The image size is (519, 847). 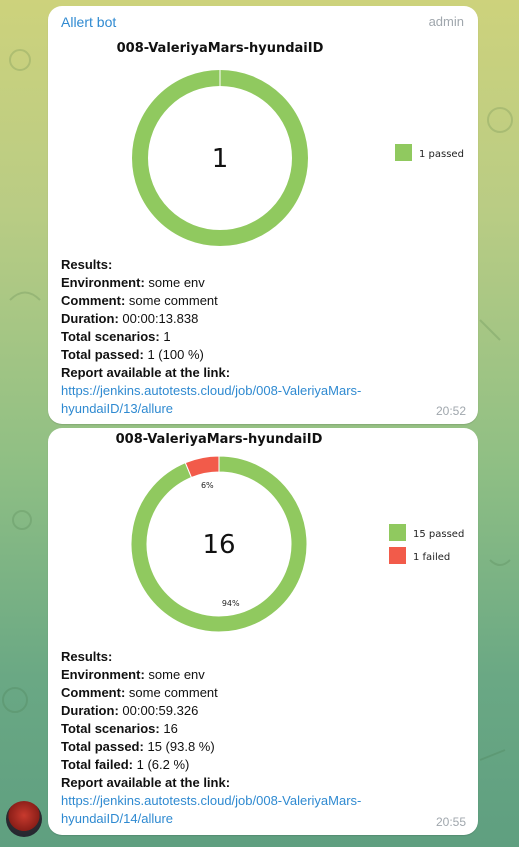 What do you see at coordinates (441, 154) in the screenshot?
I see `legend-label: 1 passed` at bounding box center [441, 154].